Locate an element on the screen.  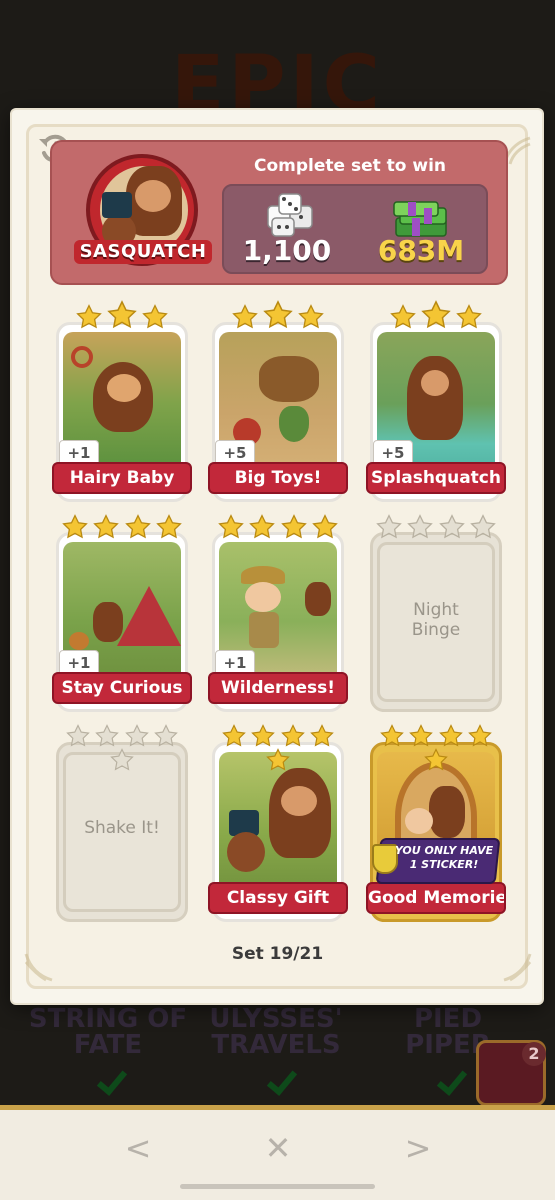
explorer-outfit is located at coordinates (264, 630).